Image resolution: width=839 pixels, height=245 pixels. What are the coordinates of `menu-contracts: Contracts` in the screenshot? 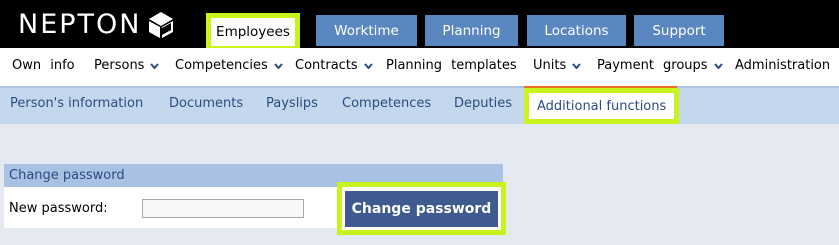 It's located at (334, 65).